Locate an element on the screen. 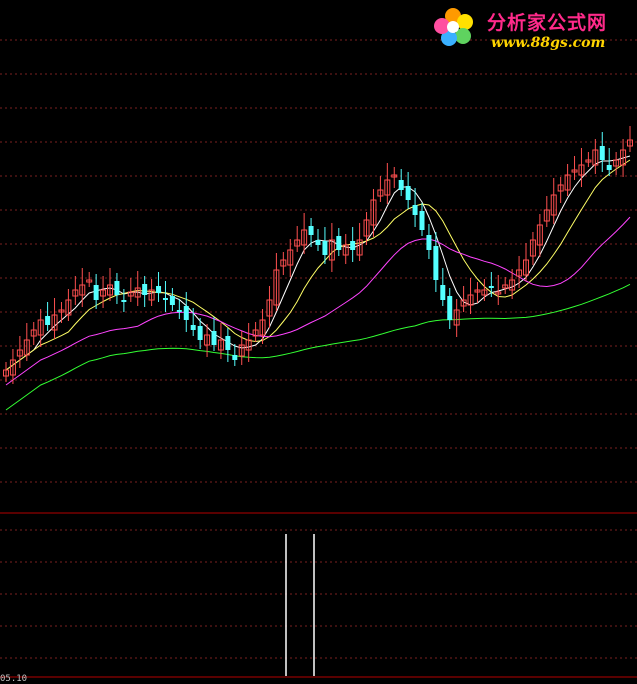 The width and height of the screenshot is (637, 684). date-axis-label: 05.10 is located at coordinates (14, 679).